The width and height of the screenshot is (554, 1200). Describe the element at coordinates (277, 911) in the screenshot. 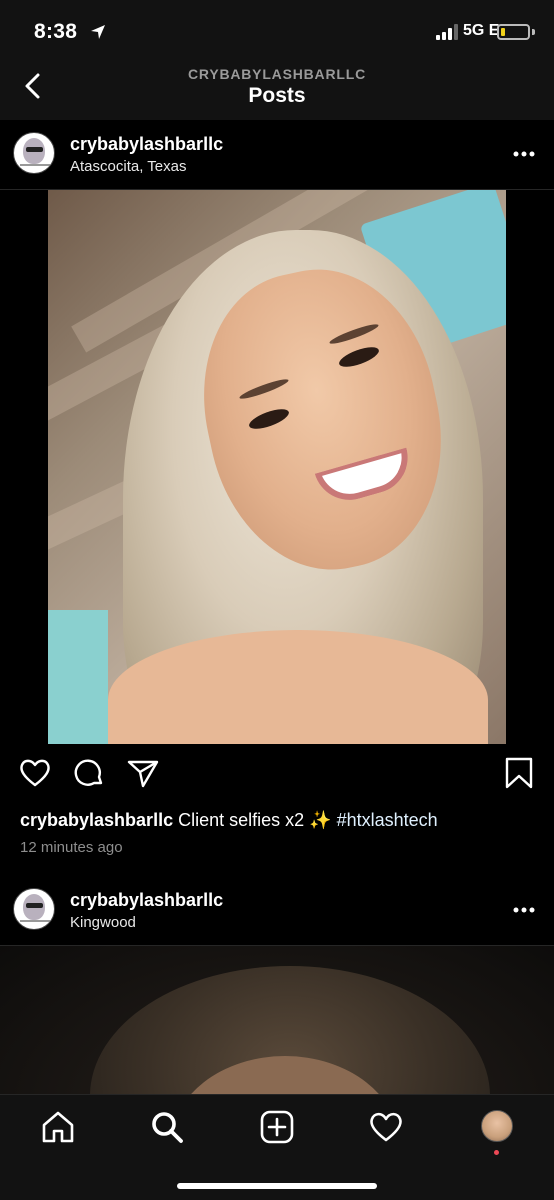

I see `post-header: crybabylashbarllc Kingwood` at that location.